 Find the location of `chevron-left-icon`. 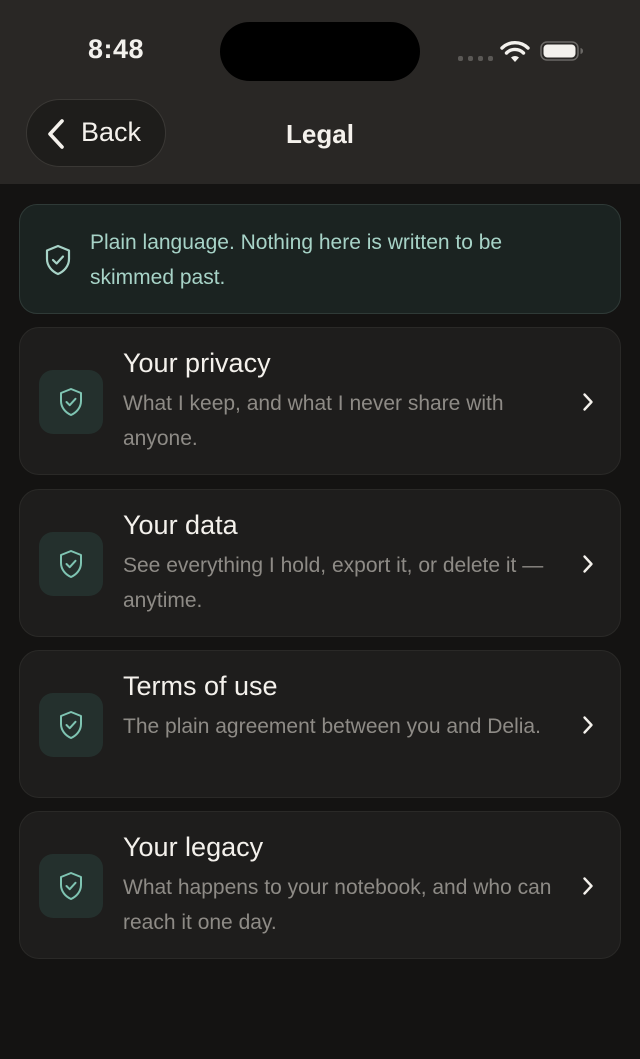

chevron-left-icon is located at coordinates (56, 134).